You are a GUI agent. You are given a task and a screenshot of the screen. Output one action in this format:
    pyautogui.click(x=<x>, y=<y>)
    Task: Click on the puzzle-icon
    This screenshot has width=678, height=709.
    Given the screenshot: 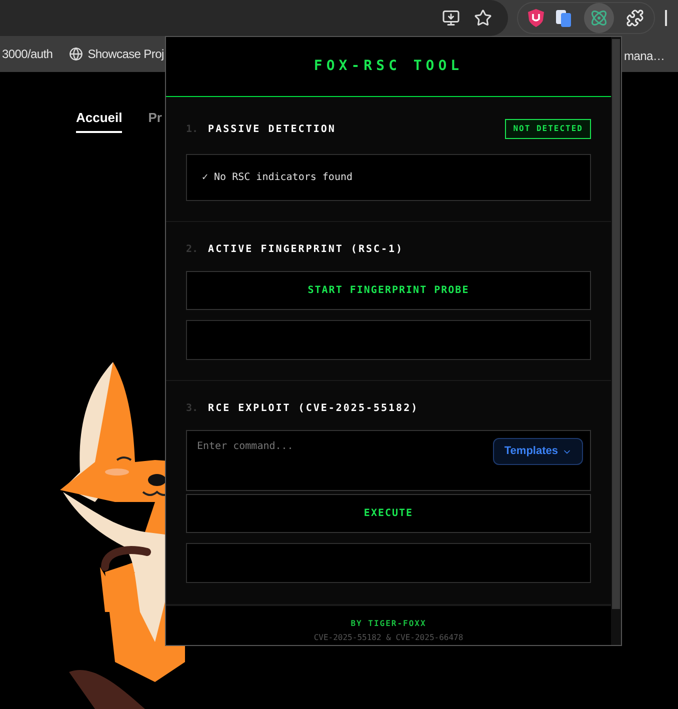 What is the action you would take?
    pyautogui.click(x=635, y=18)
    